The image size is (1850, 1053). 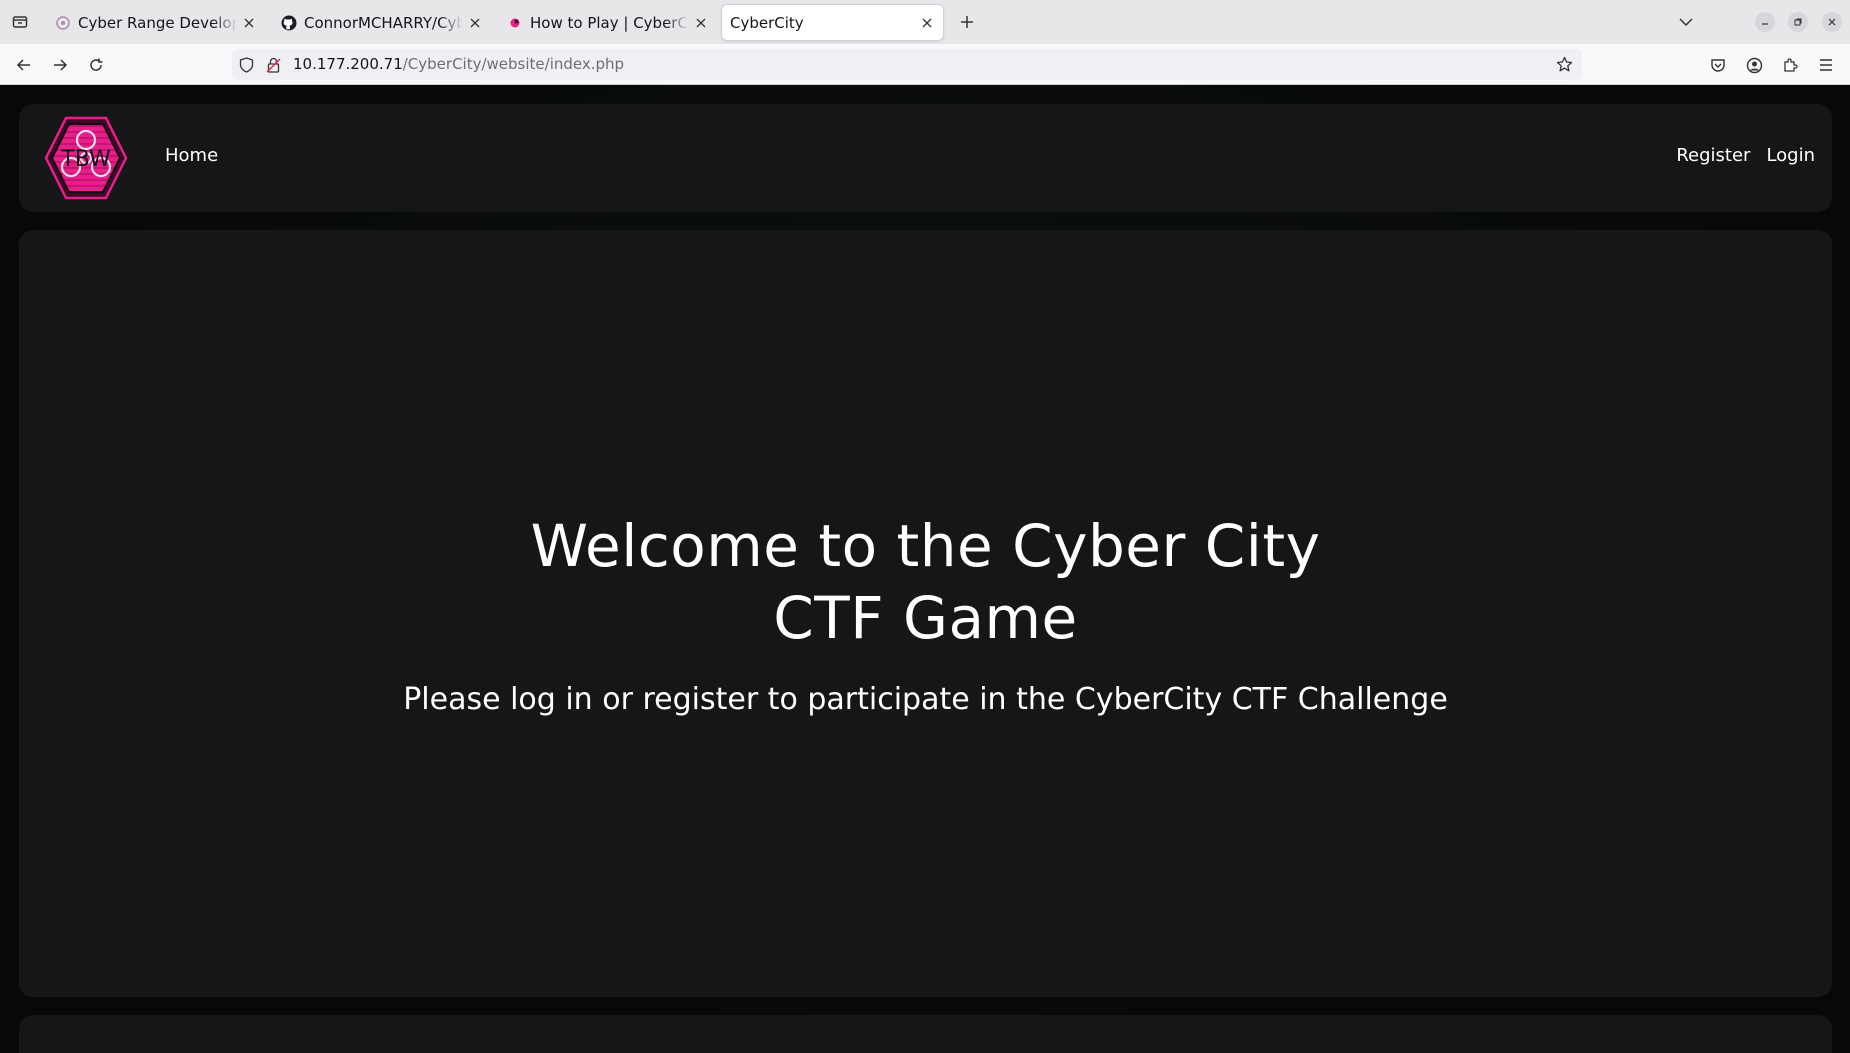 What do you see at coordinates (246, 64) in the screenshot?
I see `tracking-protection-shield-icon` at bounding box center [246, 64].